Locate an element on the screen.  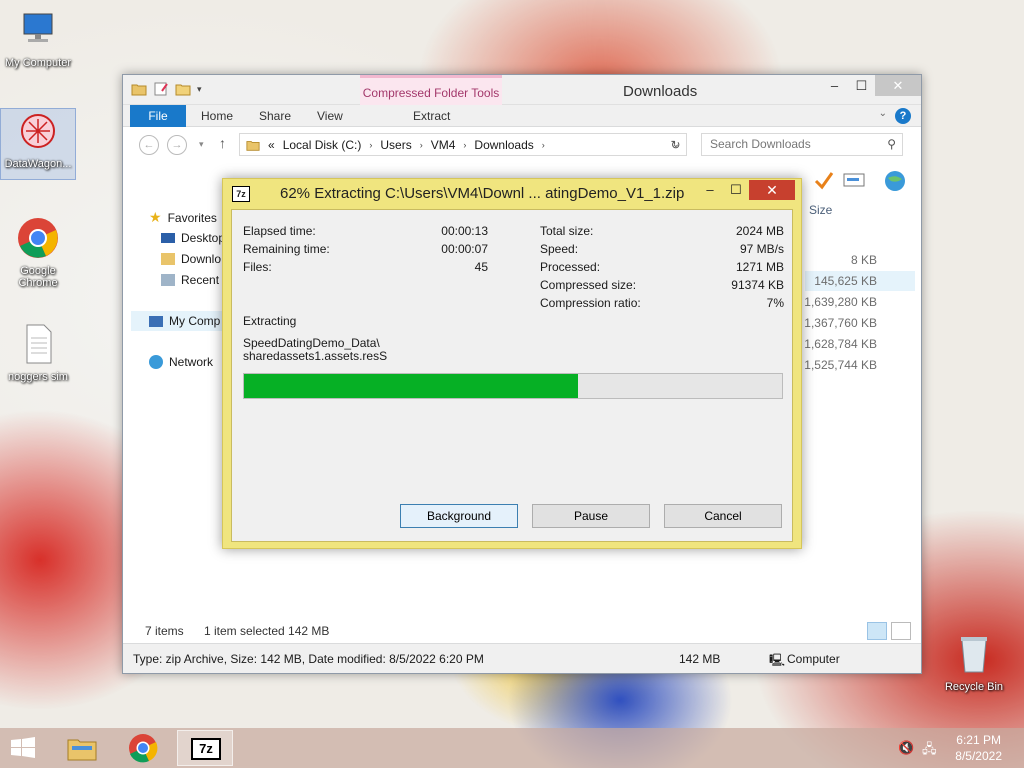
cancel-button: Cancel is located at coordinates (723, 516).